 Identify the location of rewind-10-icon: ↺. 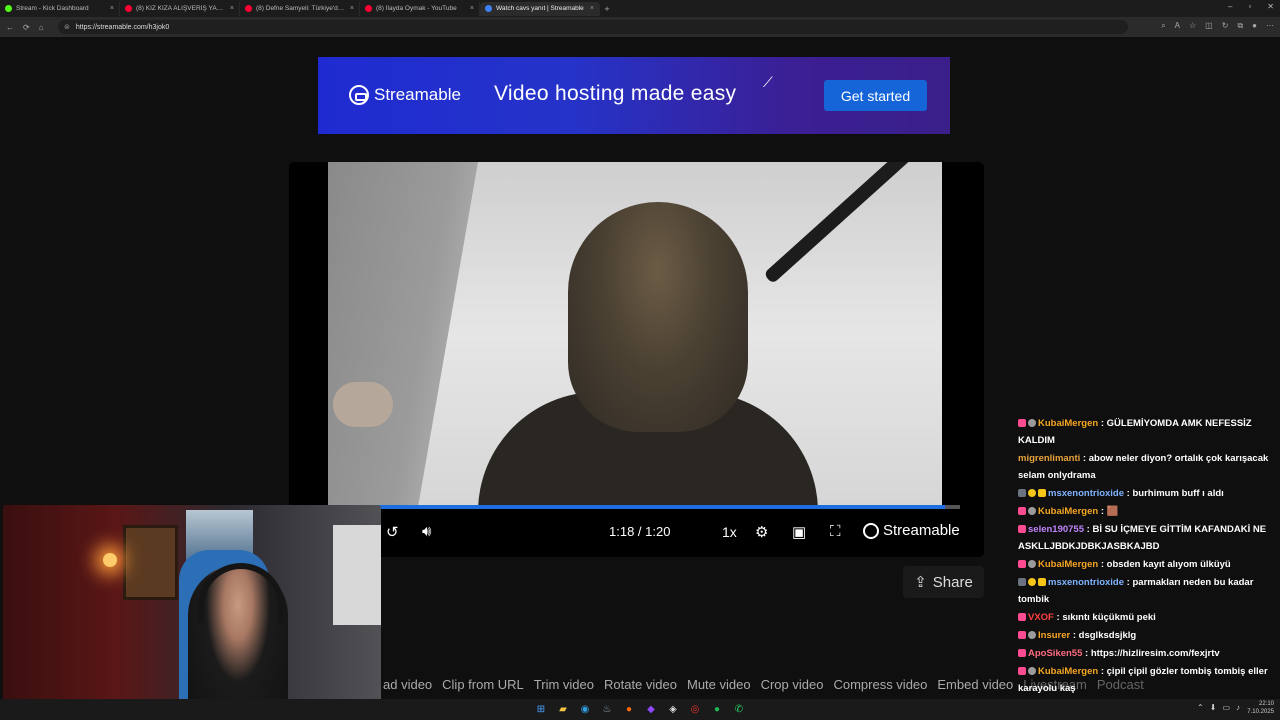
(392, 532).